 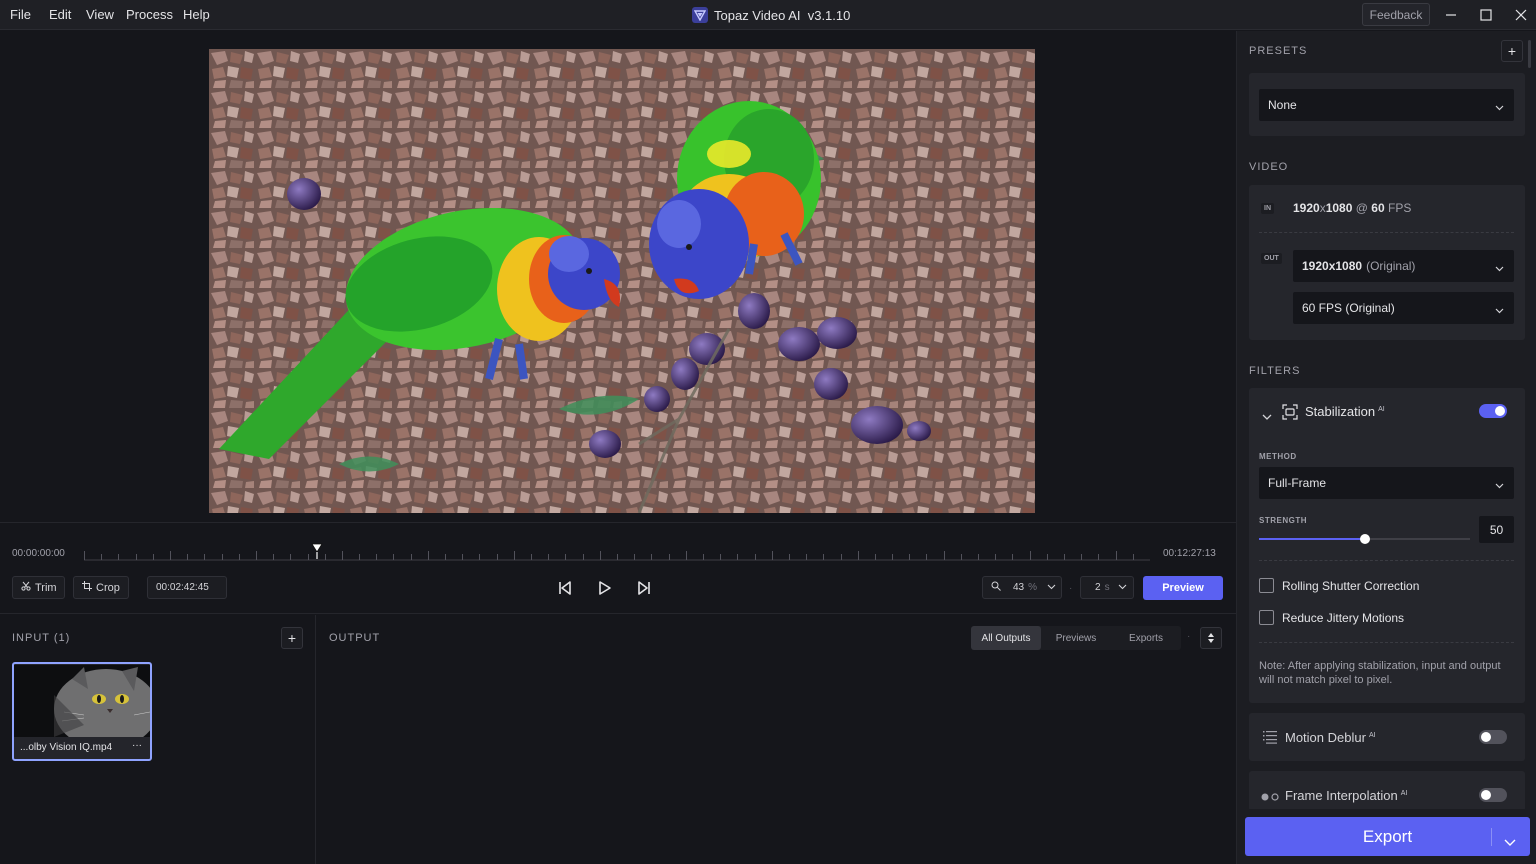 I want to click on trim-button: Trim, so click(x=38, y=587).